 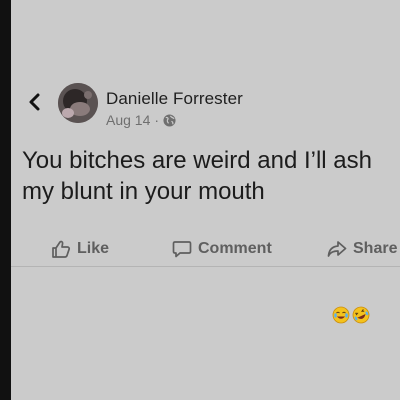 What do you see at coordinates (235, 248) in the screenshot?
I see `comment-label: Comment` at bounding box center [235, 248].